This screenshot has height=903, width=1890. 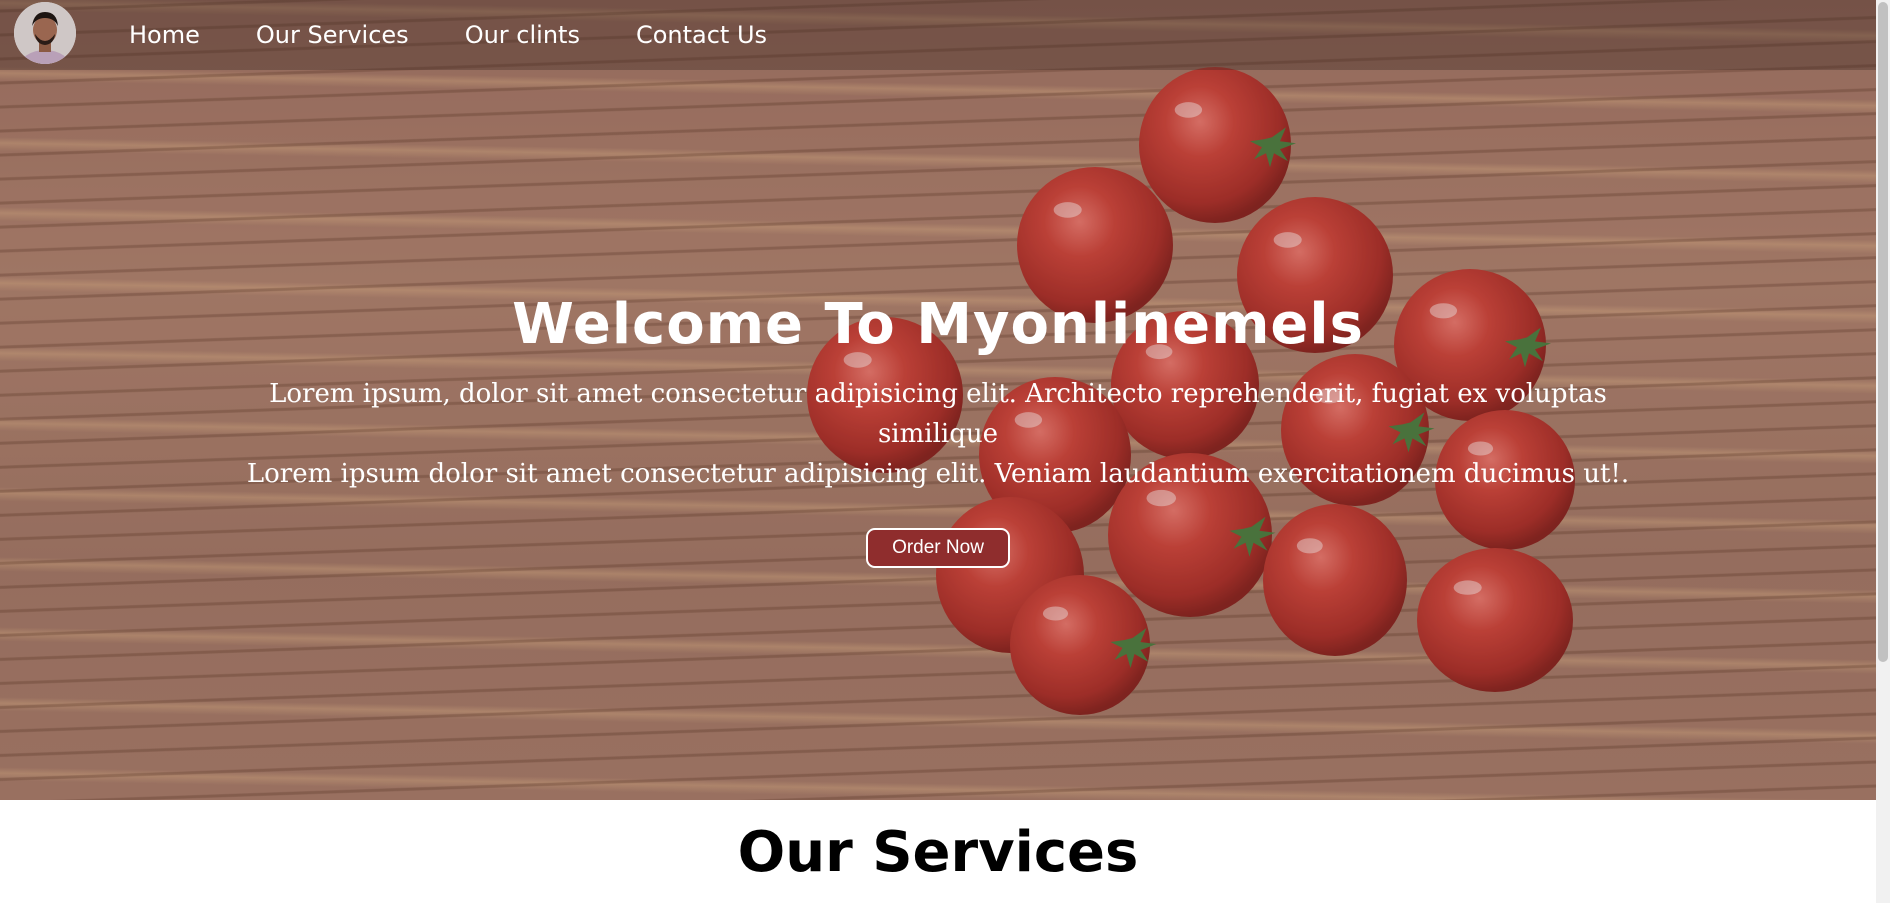 I want to click on nav-link-our-clints: Our clints, so click(x=522, y=35).